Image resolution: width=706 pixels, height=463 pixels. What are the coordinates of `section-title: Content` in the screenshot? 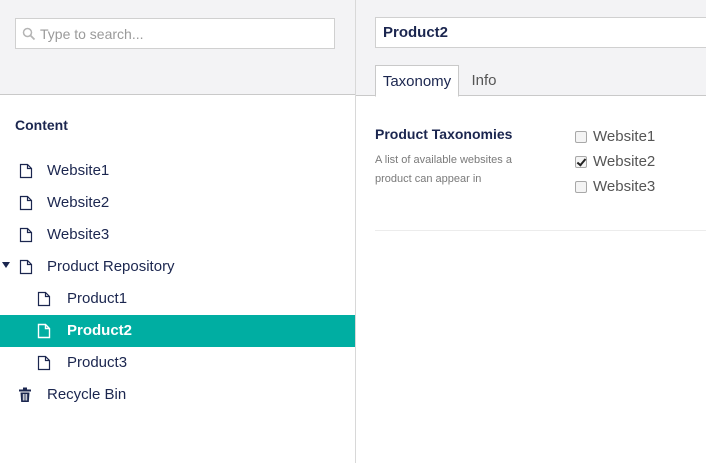 It's located at (41, 125).